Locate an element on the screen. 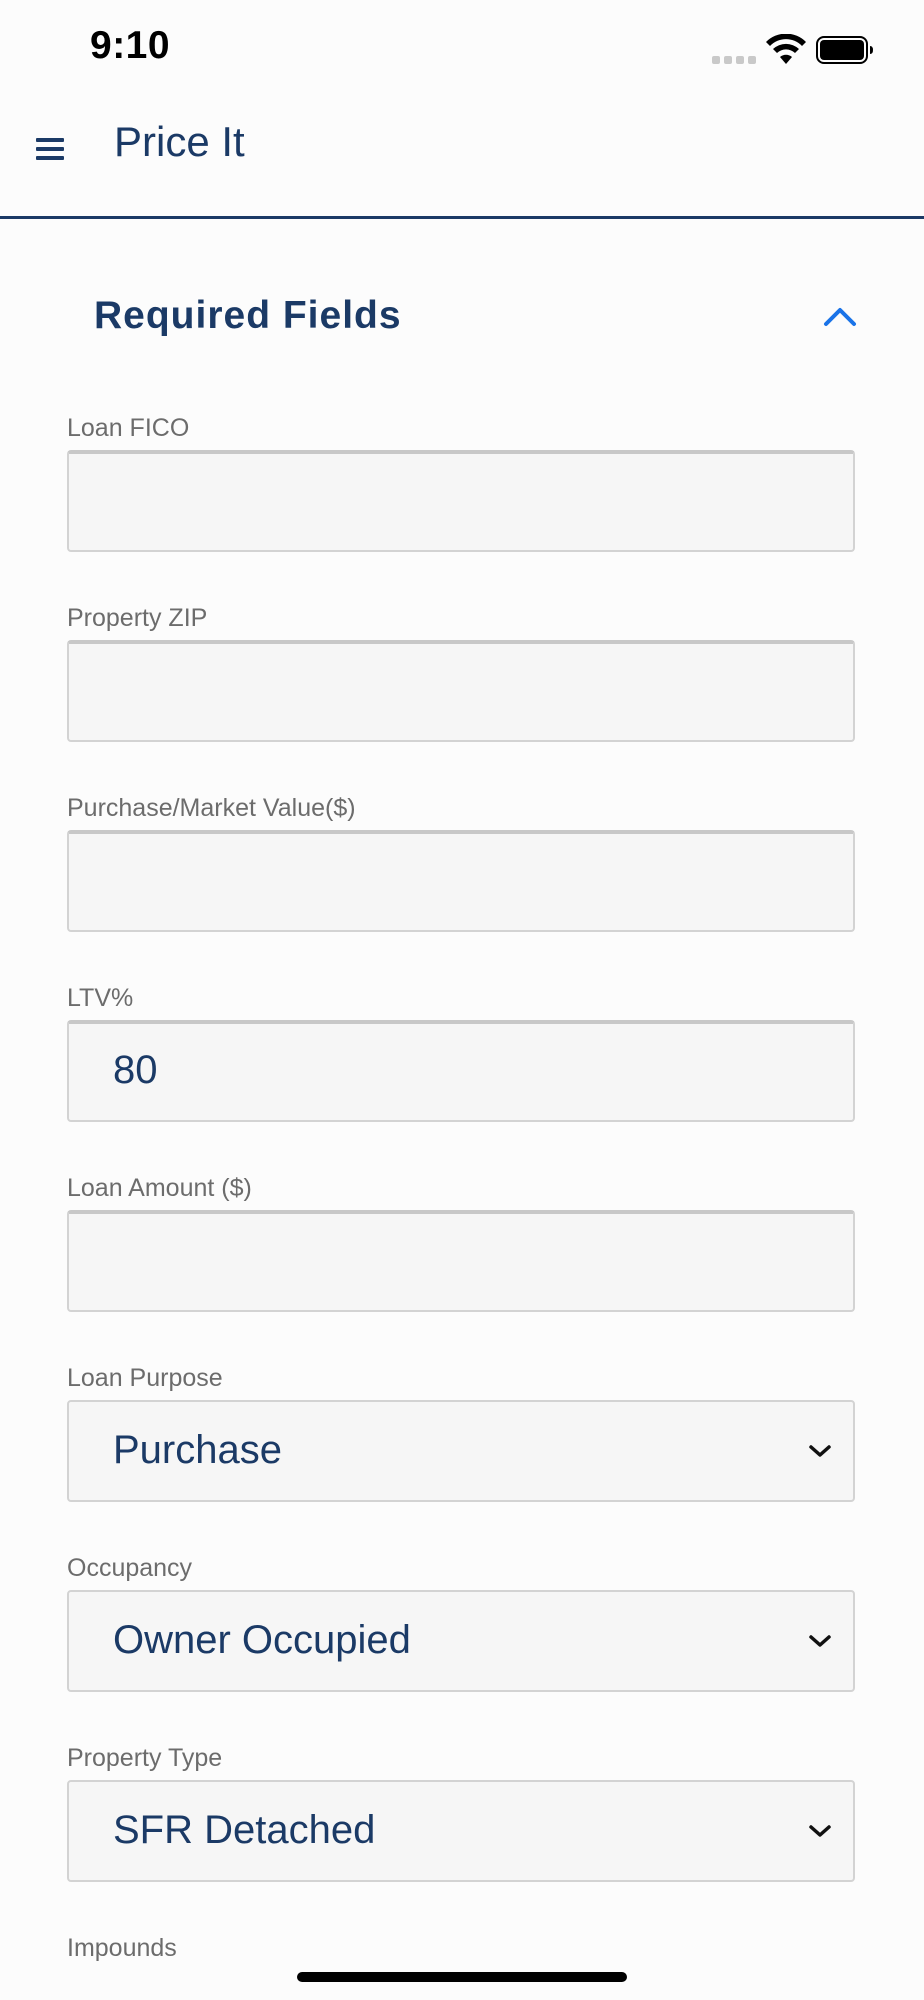 This screenshot has height=2000, width=924. cellular-signal-icon is located at coordinates (734, 61).